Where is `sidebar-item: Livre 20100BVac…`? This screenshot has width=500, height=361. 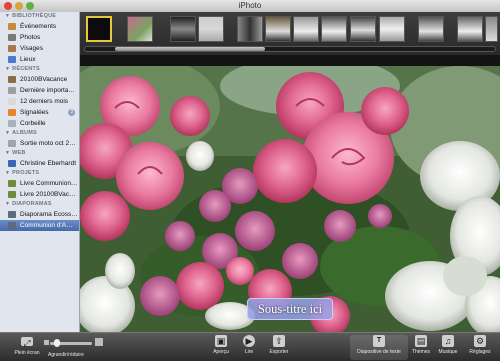 sidebar-item: Livre 20100BVac… is located at coordinates (39, 194).